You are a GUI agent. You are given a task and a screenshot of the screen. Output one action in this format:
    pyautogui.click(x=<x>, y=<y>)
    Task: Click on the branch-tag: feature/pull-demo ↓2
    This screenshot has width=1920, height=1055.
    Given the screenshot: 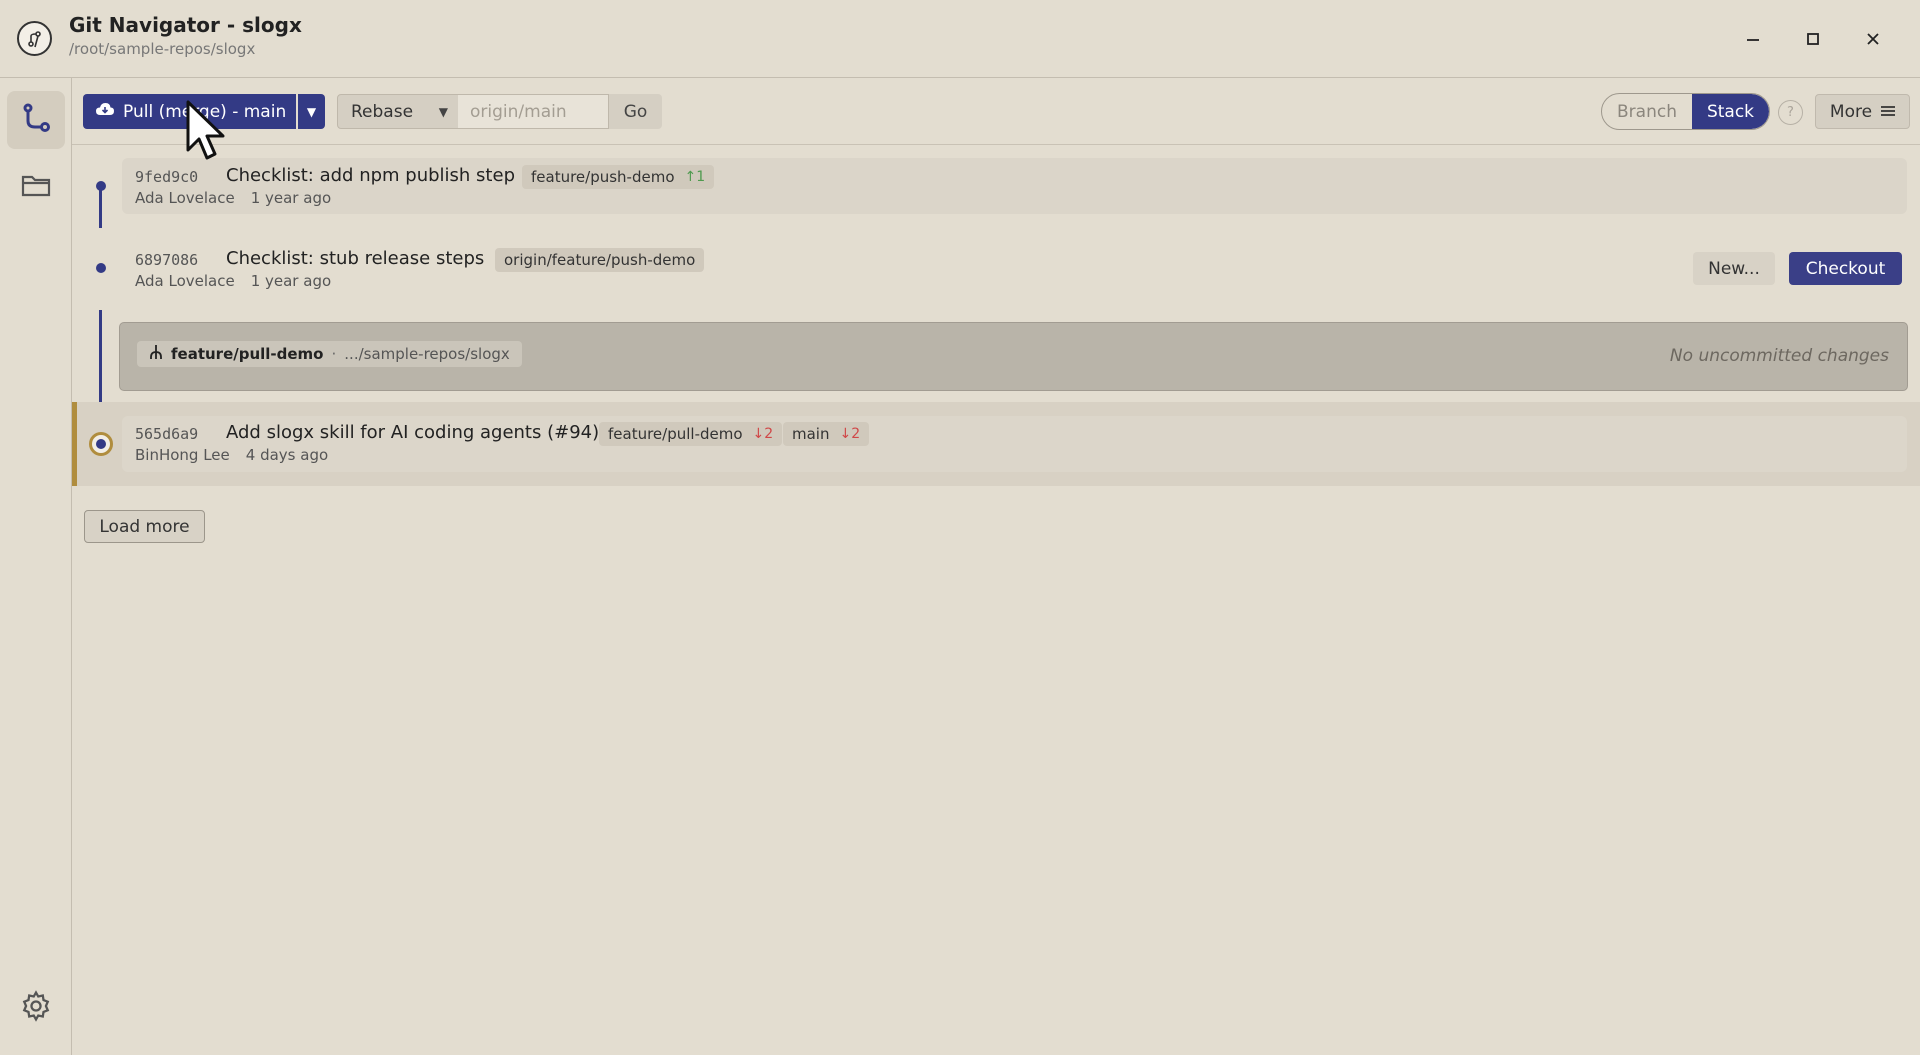 What is the action you would take?
    pyautogui.click(x=691, y=434)
    